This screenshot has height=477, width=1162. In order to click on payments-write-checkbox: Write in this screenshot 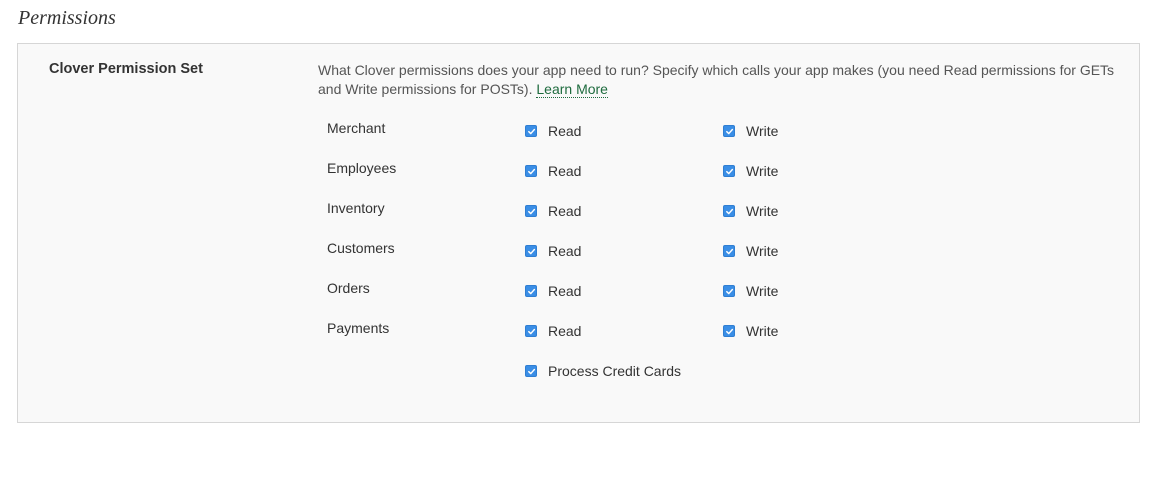, I will do `click(750, 331)`.